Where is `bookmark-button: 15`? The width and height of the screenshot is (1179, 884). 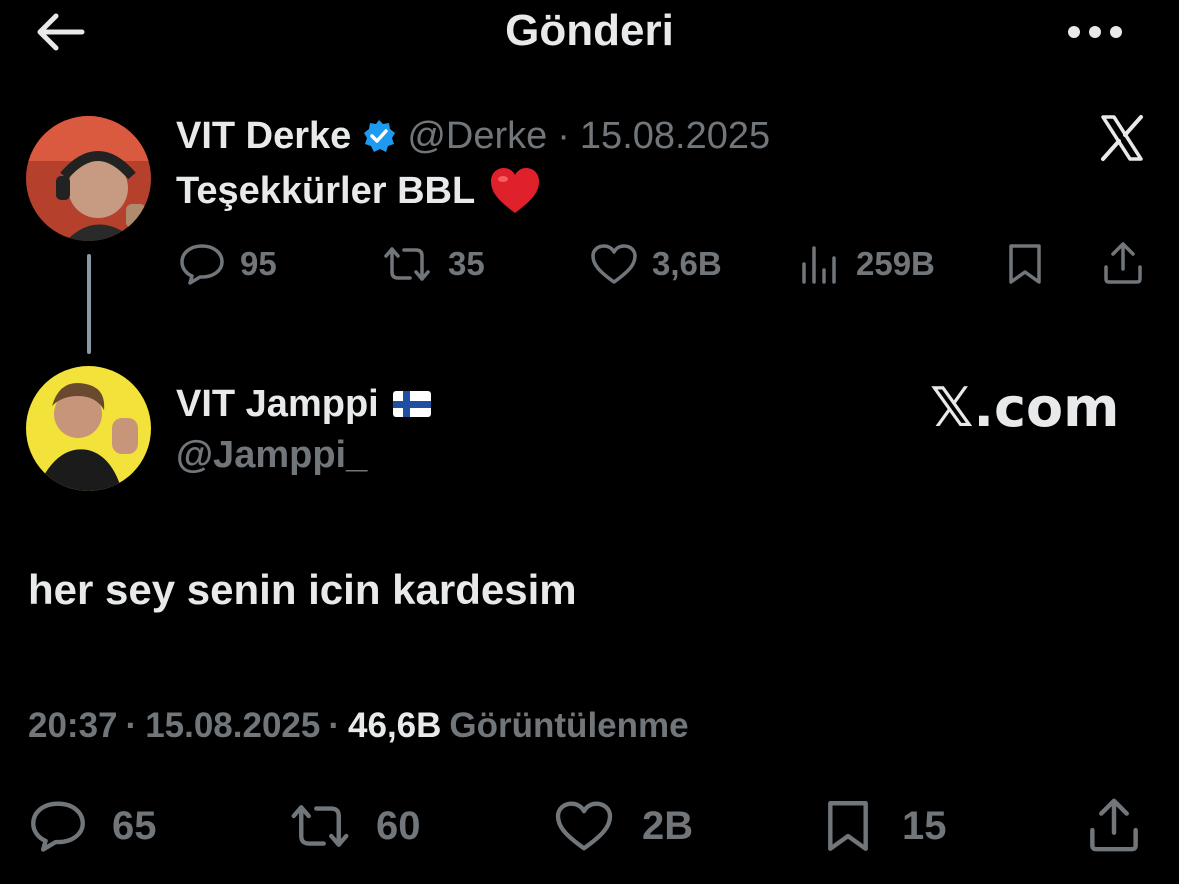
bookmark-button: 15 is located at coordinates (885, 826).